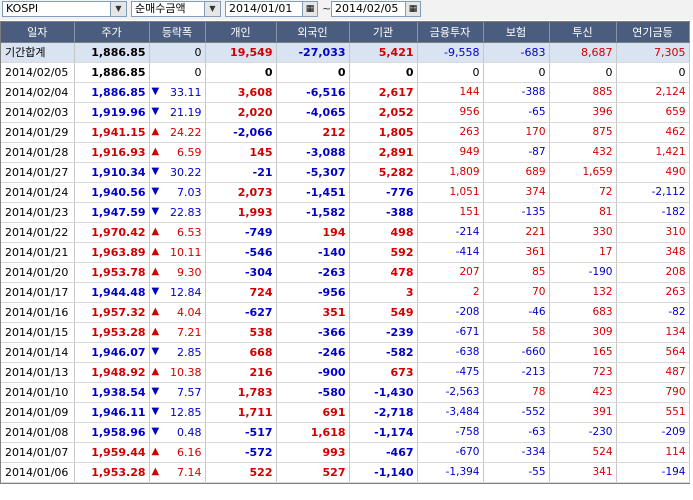 Image resolution: width=693 pixels, height=500 pixels. I want to click on row-trust: 391, so click(583, 412).